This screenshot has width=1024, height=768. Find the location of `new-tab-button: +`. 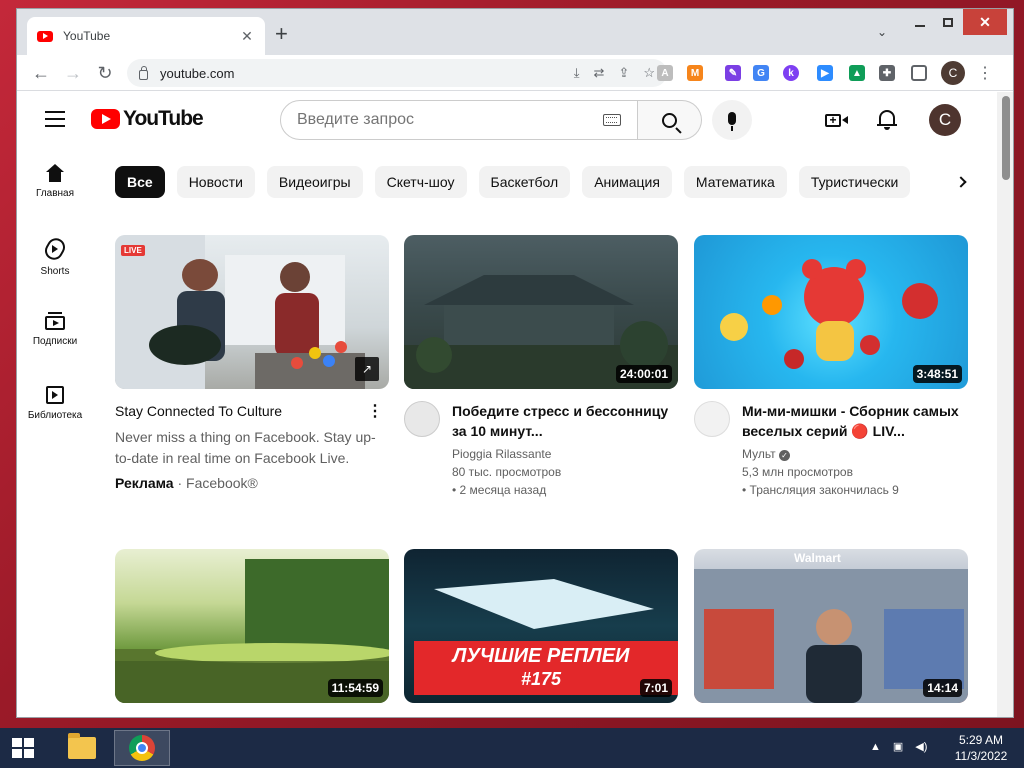

new-tab-button: + is located at coordinates (281, 34).